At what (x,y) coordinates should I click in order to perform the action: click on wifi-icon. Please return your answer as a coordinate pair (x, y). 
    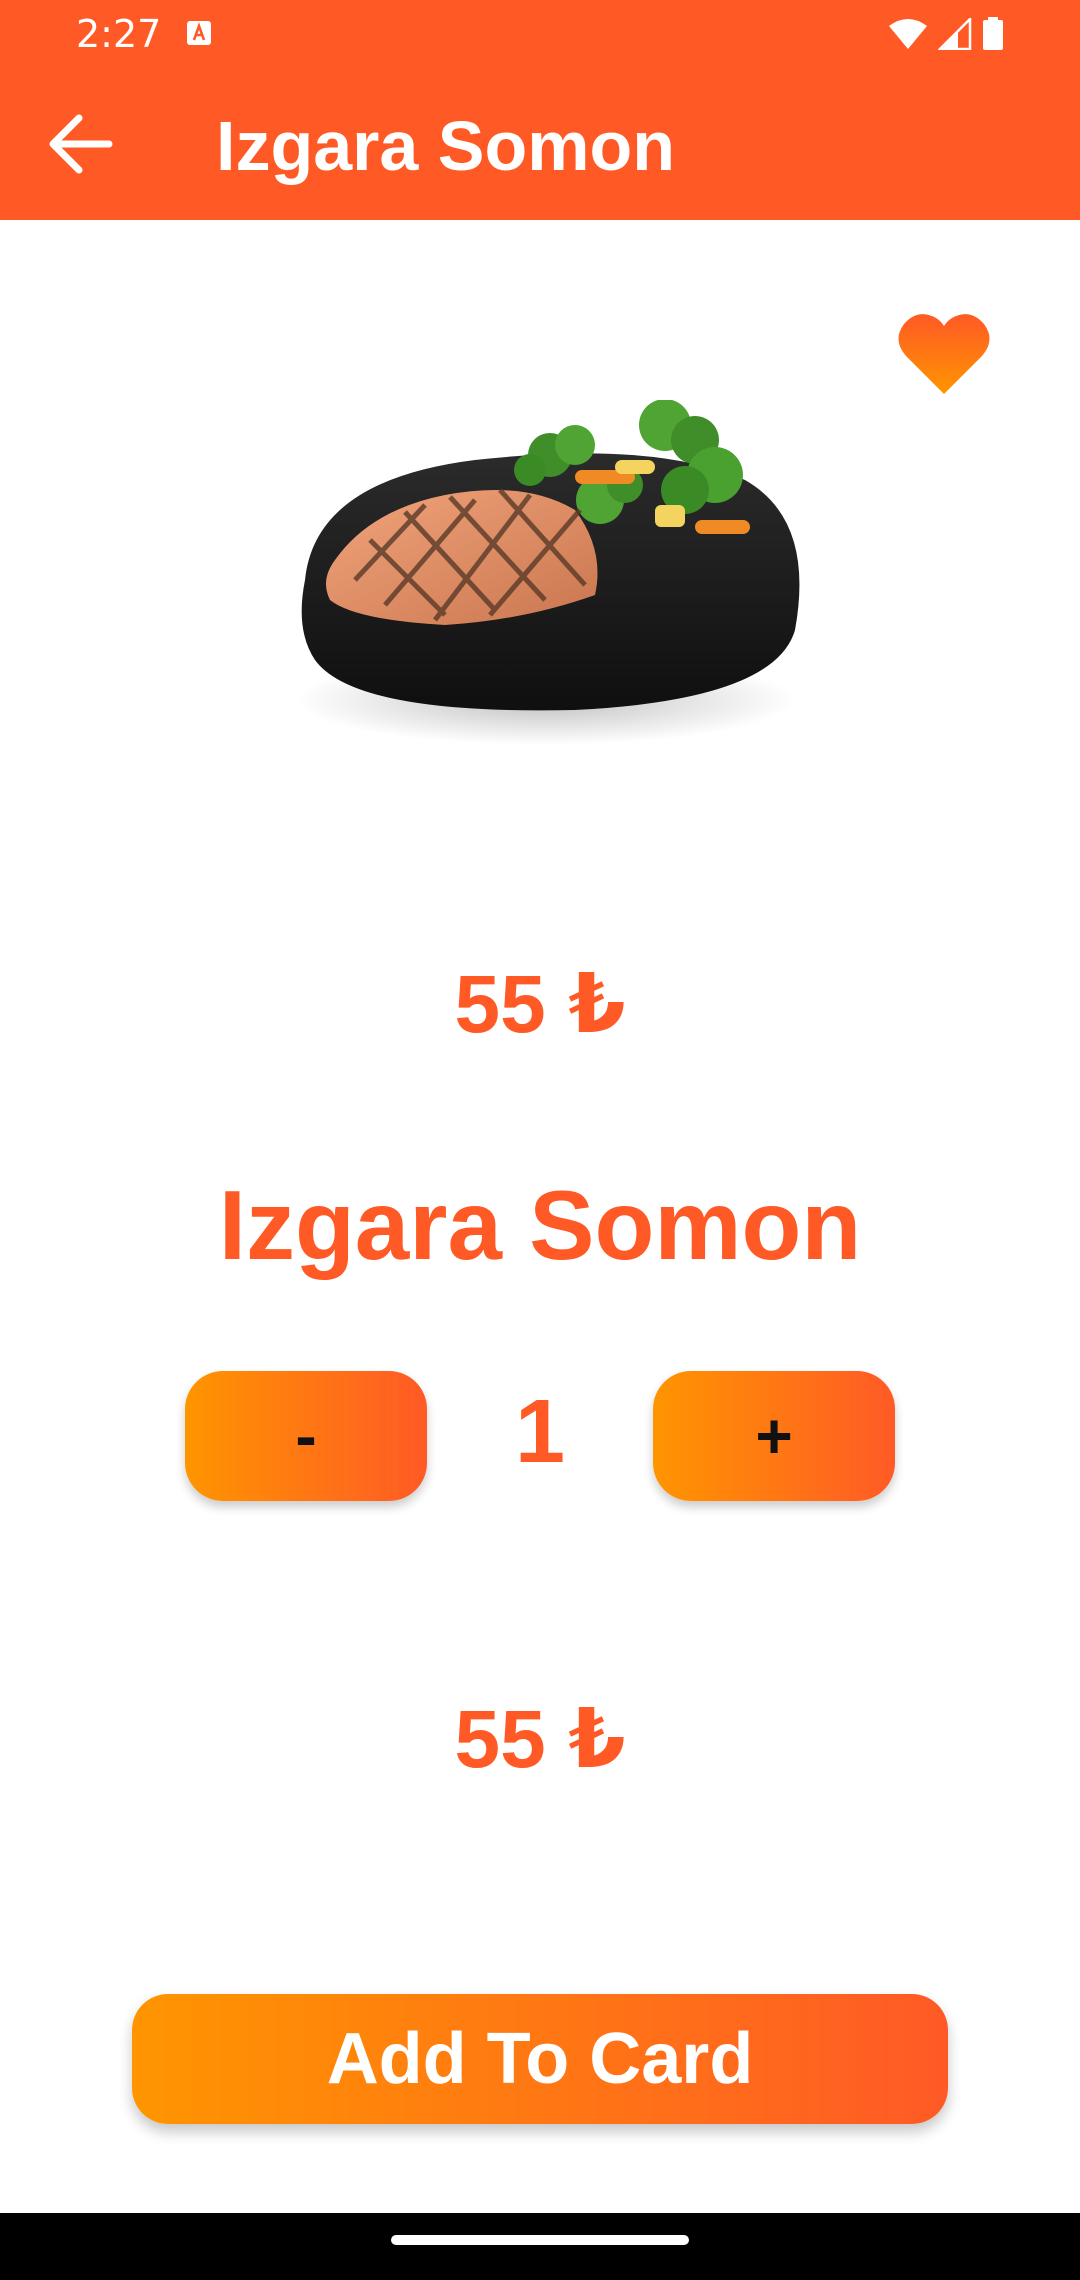
    Looking at the image, I should click on (908, 34).